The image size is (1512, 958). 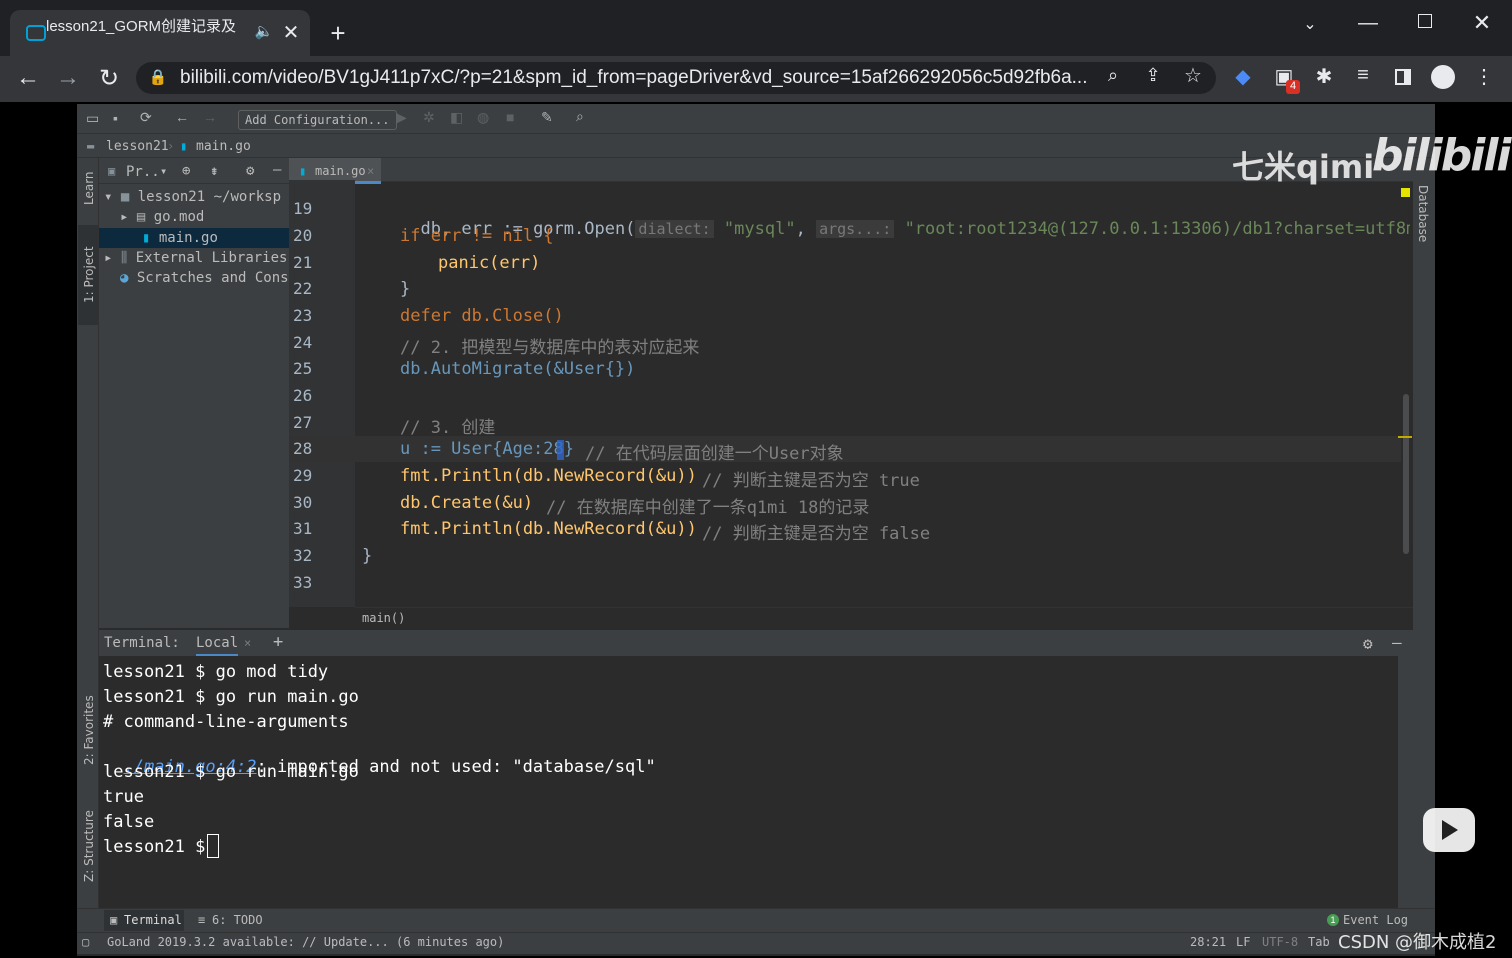 What do you see at coordinates (340, 171) in the screenshot?
I see `editor-tab-label: main.go` at bounding box center [340, 171].